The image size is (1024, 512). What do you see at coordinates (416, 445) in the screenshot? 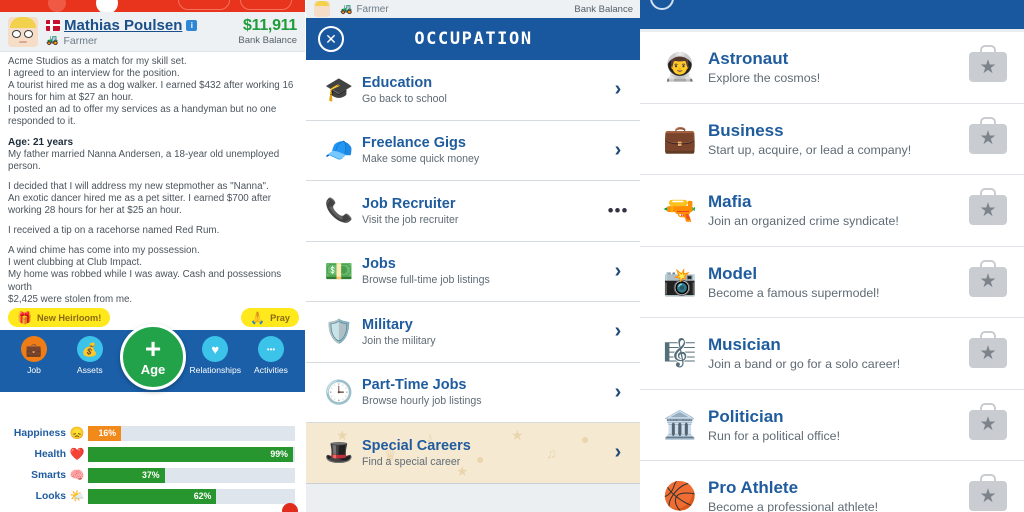
I see `occupation-item-name: Special Careers` at bounding box center [416, 445].